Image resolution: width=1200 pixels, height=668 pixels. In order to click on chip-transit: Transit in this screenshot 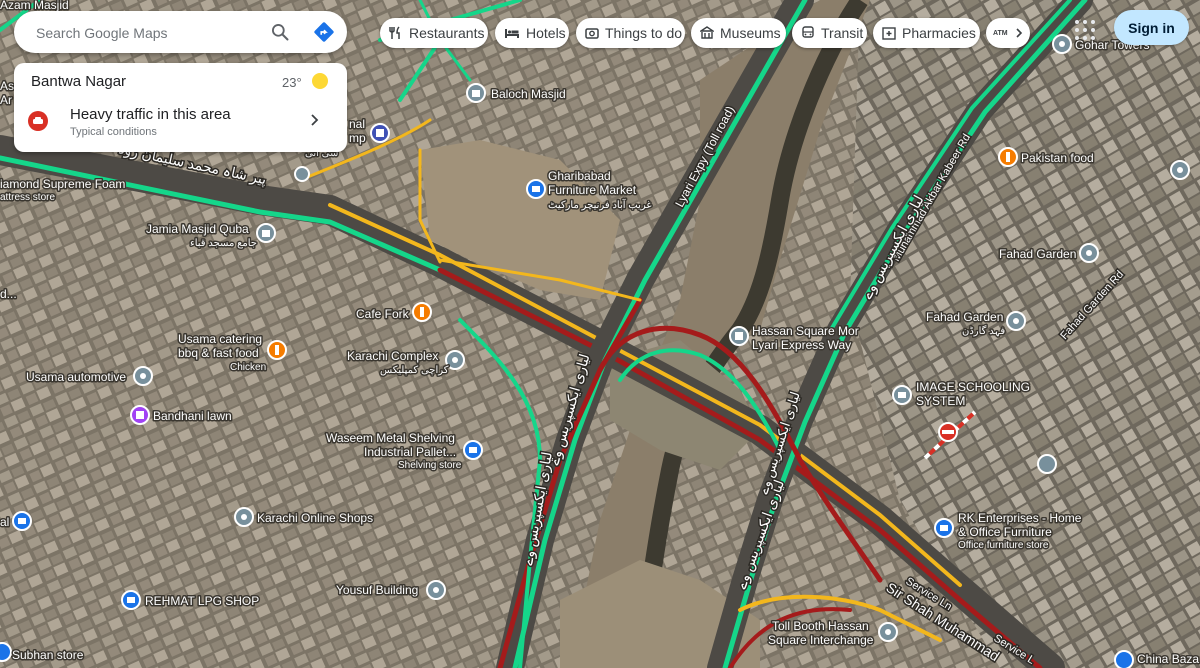, I will do `click(829, 33)`.